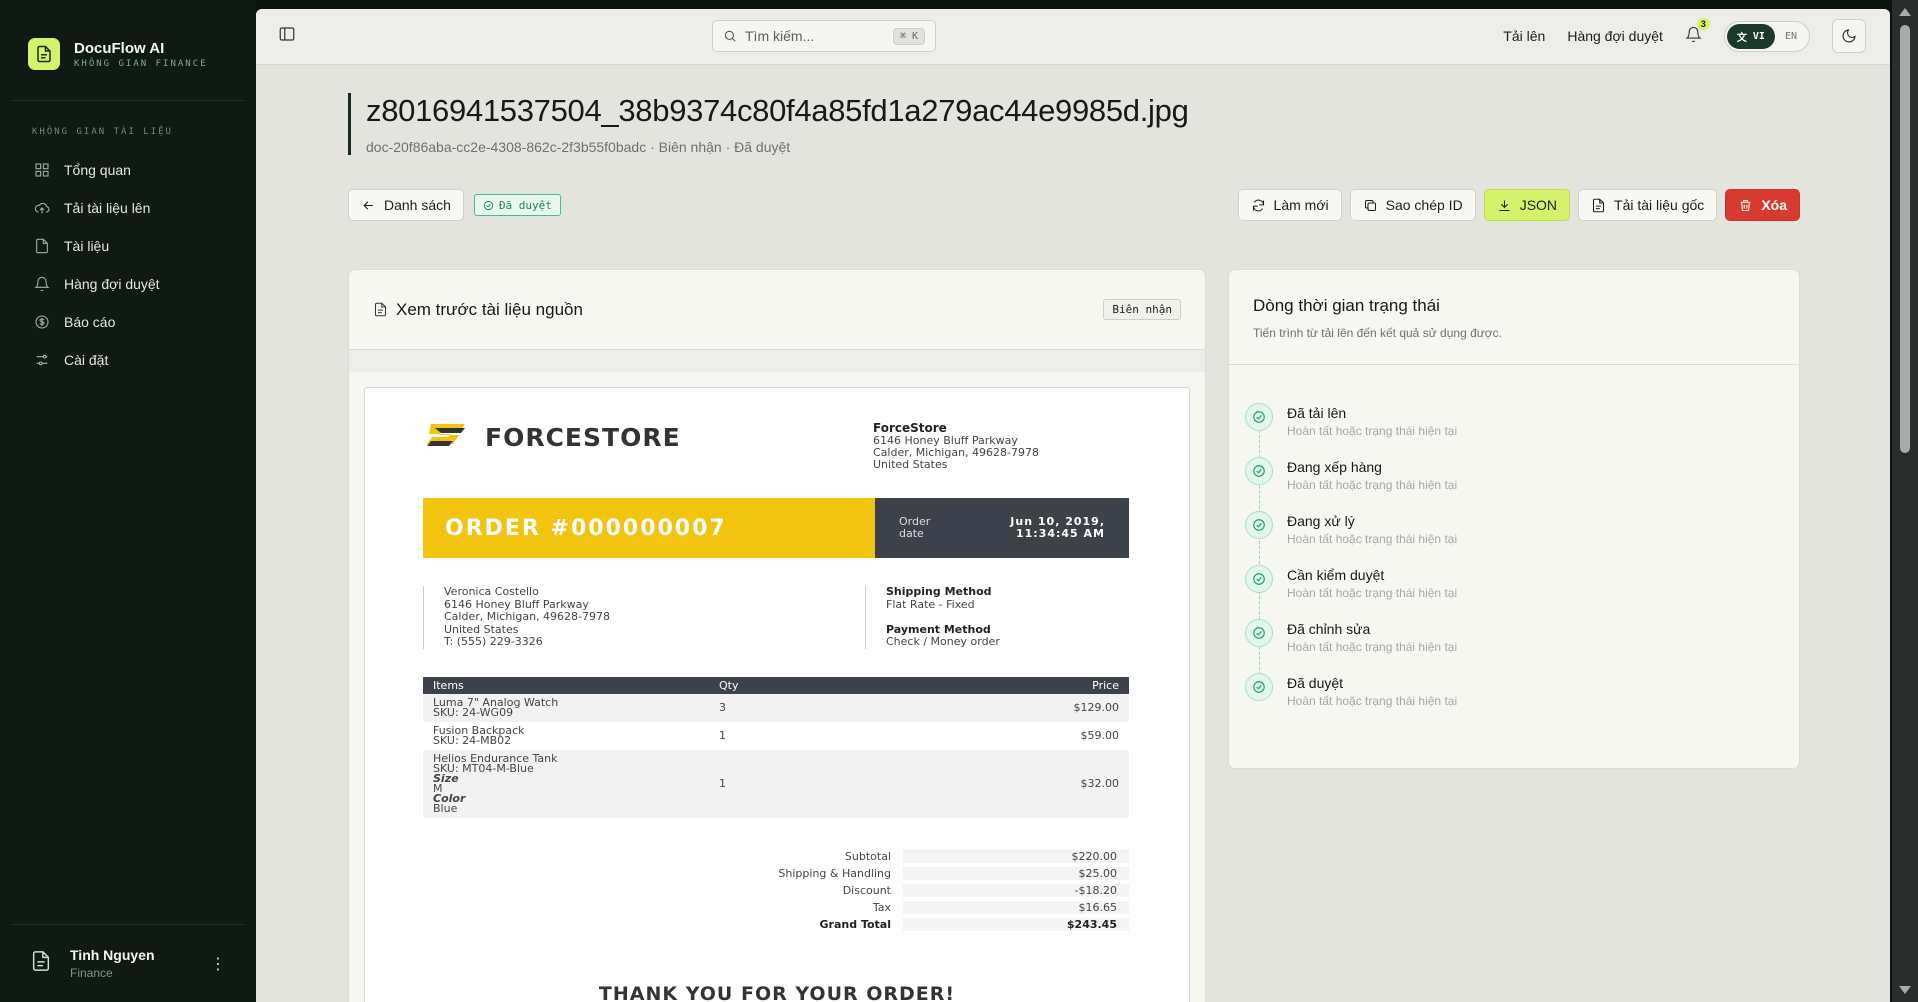 The width and height of the screenshot is (1918, 1002). What do you see at coordinates (1504, 205) in the screenshot?
I see `download-icon` at bounding box center [1504, 205].